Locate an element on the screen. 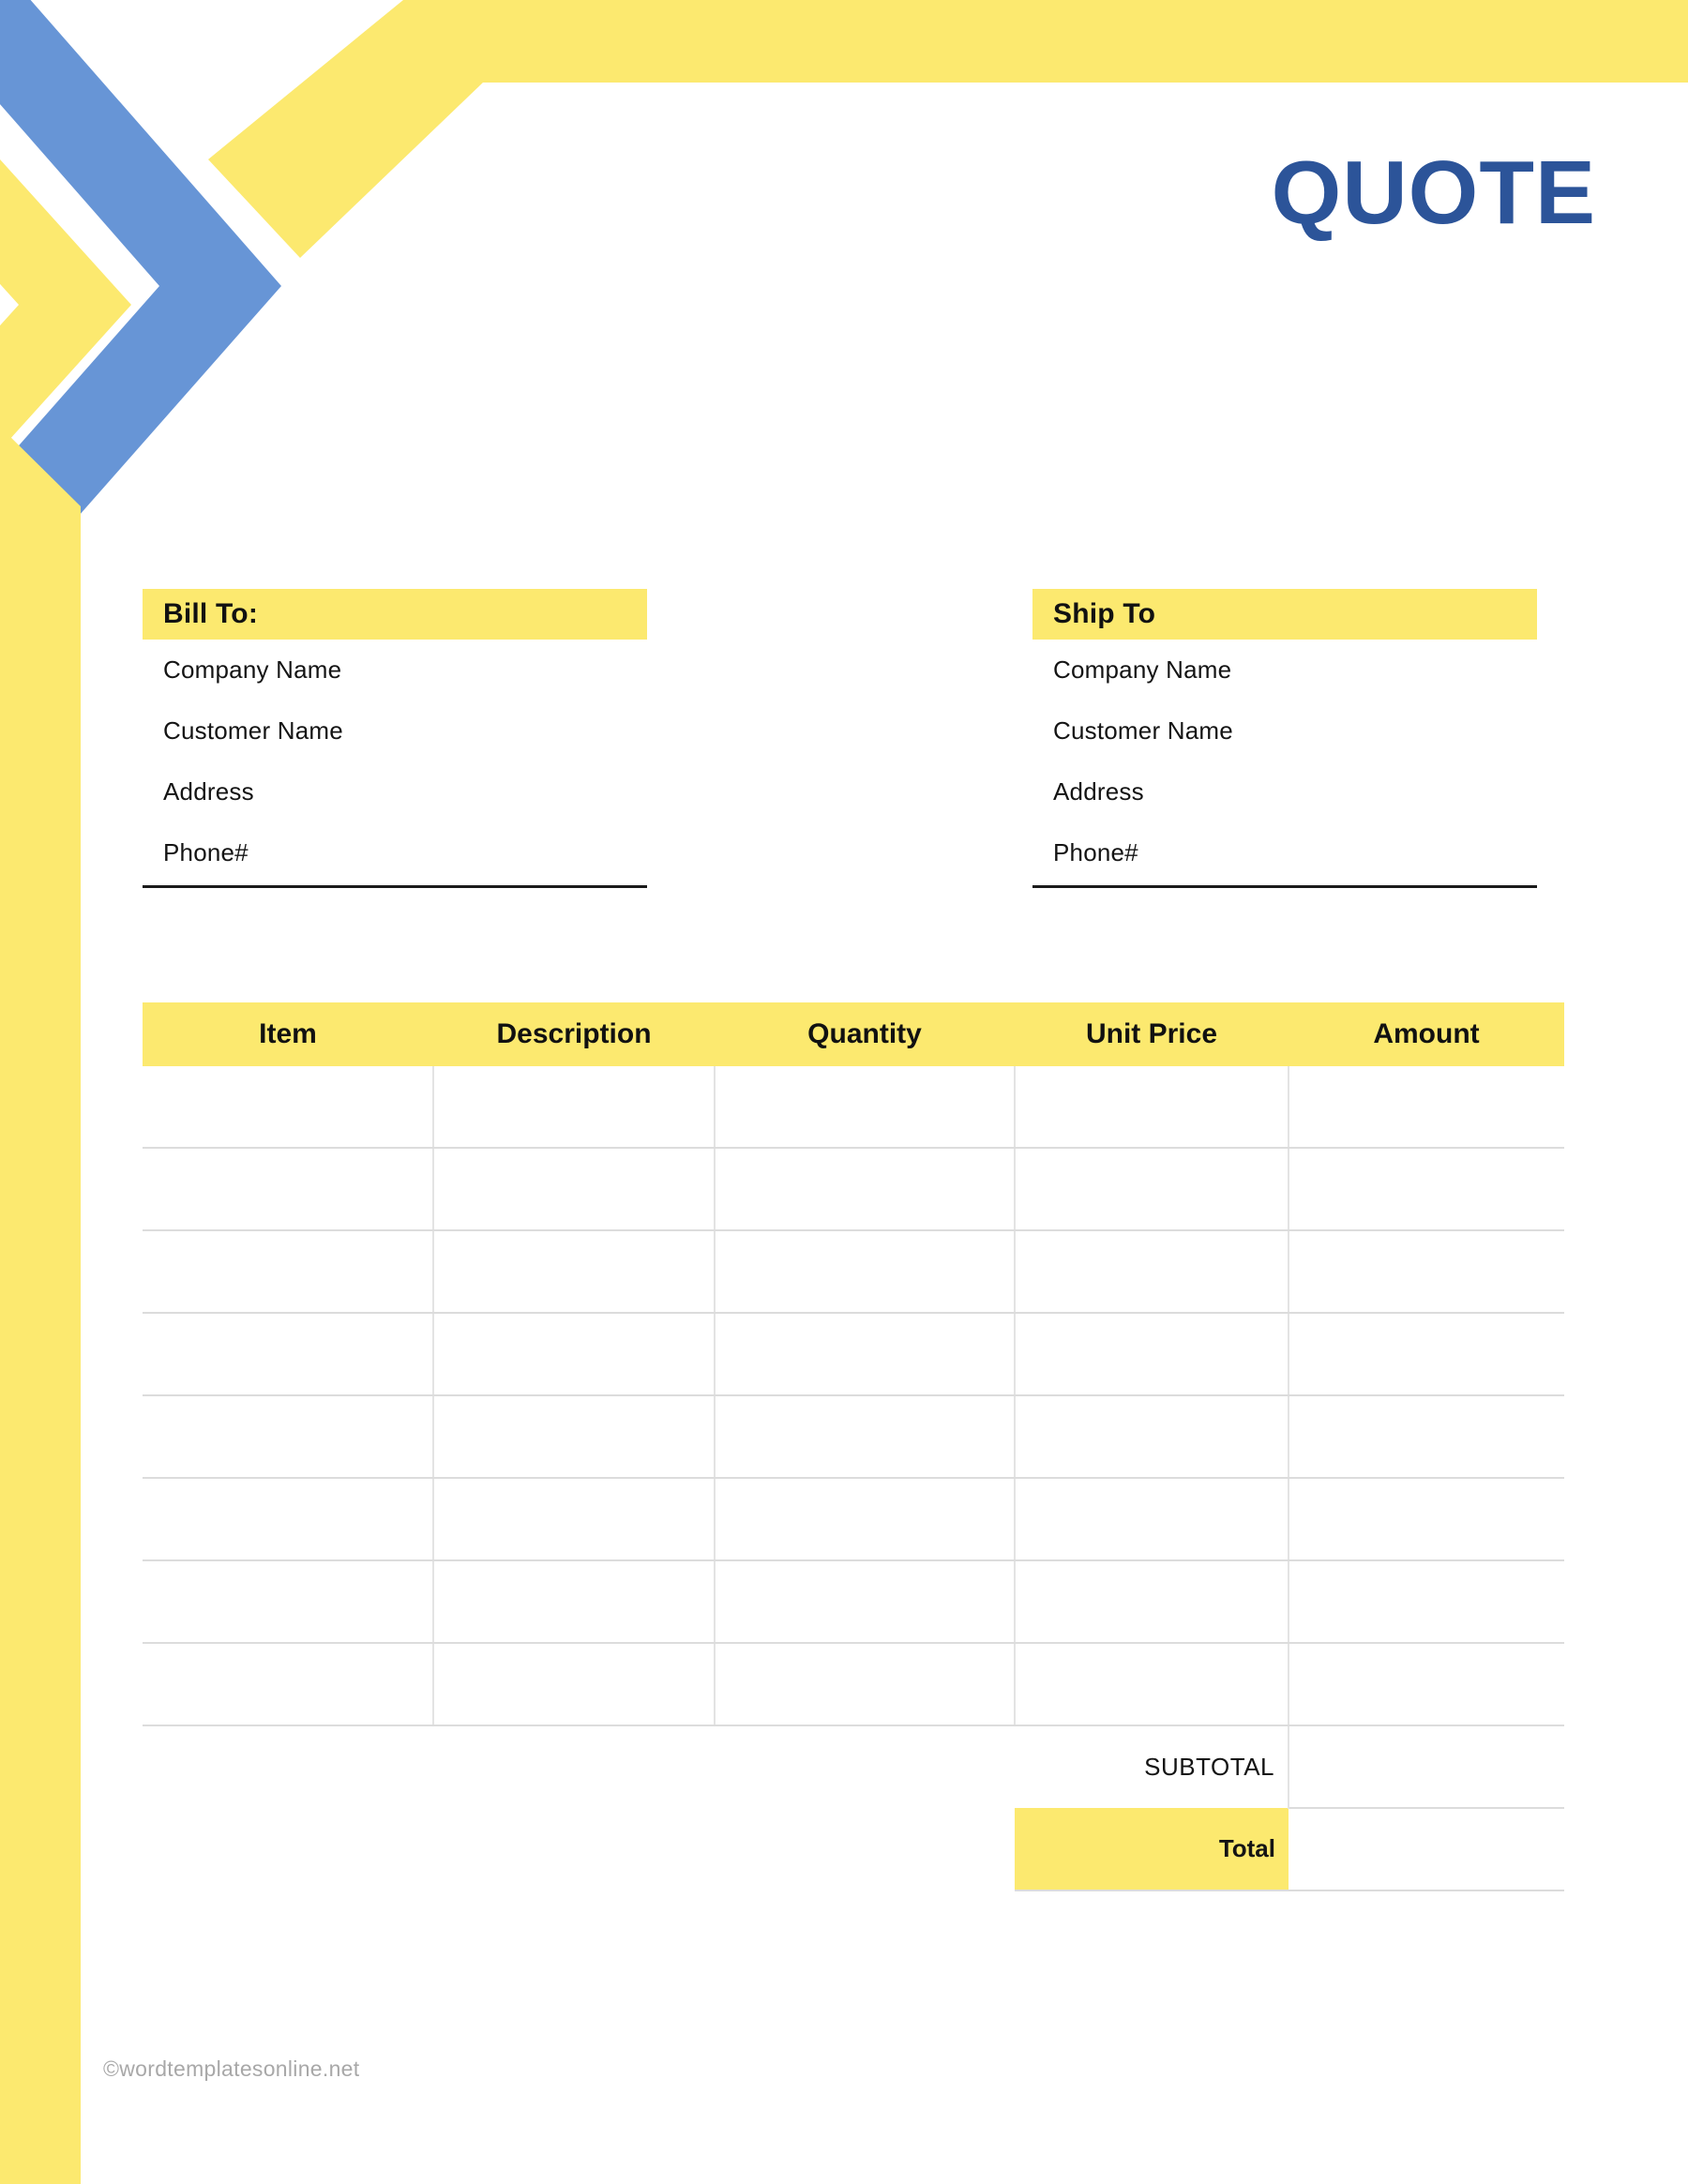  bill-to-phone: Phone# is located at coordinates (395, 852).